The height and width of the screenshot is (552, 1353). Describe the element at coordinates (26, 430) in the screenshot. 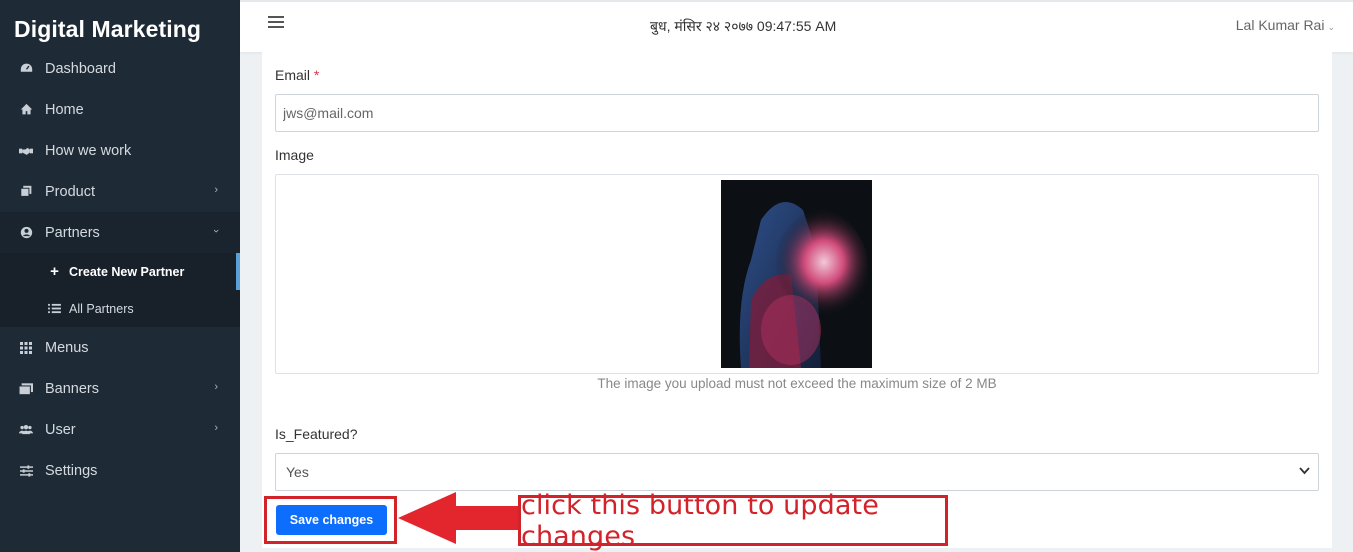

I see `users-icon` at that location.